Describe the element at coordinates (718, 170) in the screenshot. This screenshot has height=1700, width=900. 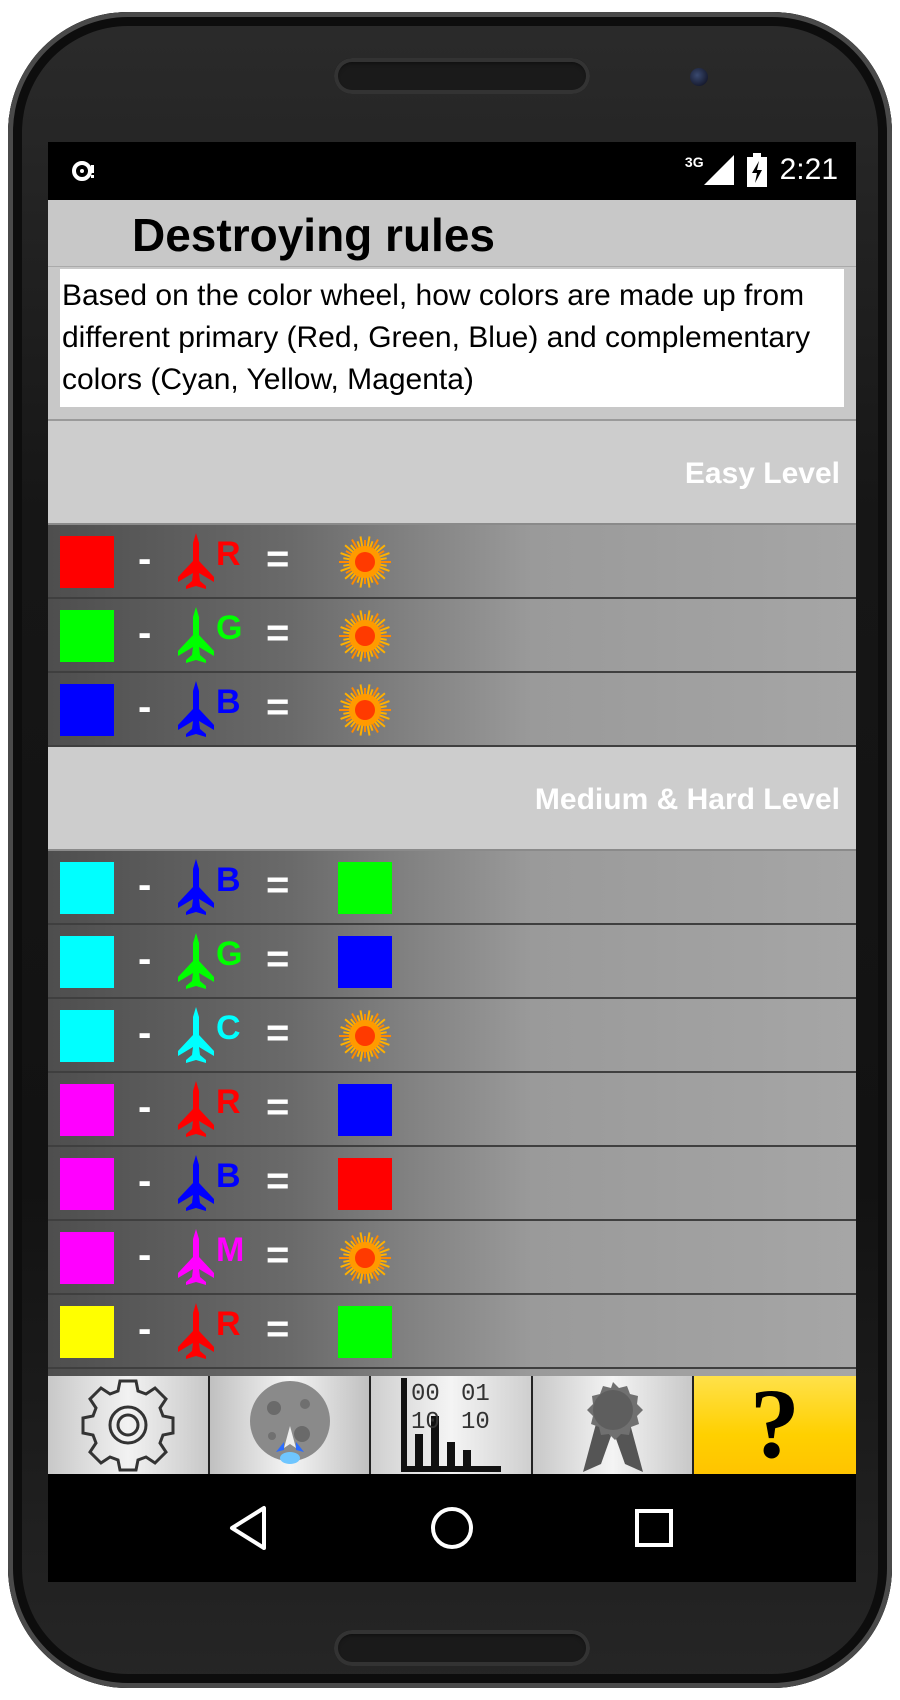
I see `signal-icon` at that location.